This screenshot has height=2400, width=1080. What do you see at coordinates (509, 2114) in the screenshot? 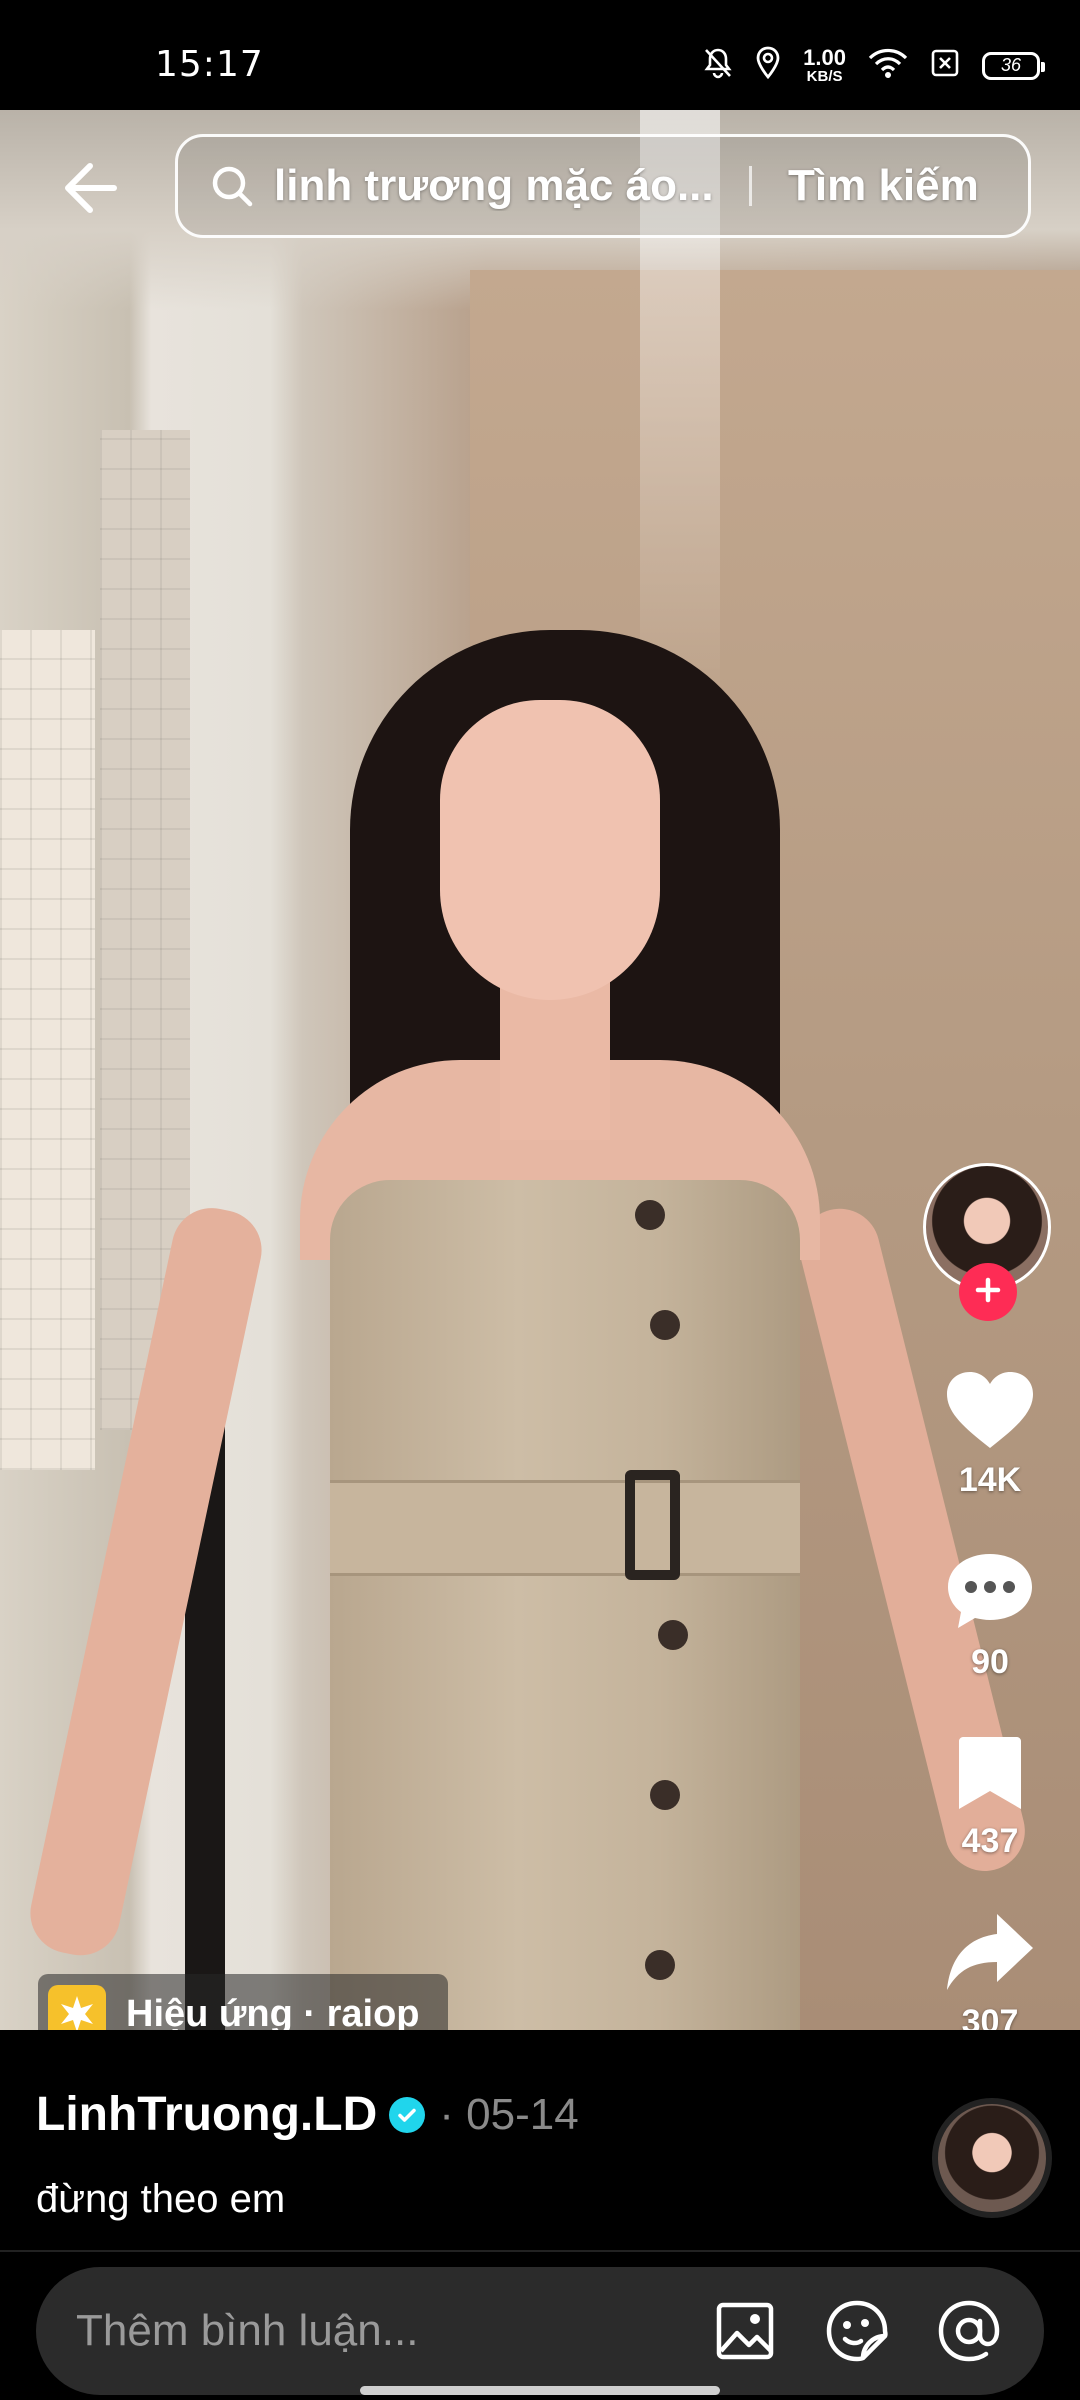
I see `post-date: · 05-14` at bounding box center [509, 2114].